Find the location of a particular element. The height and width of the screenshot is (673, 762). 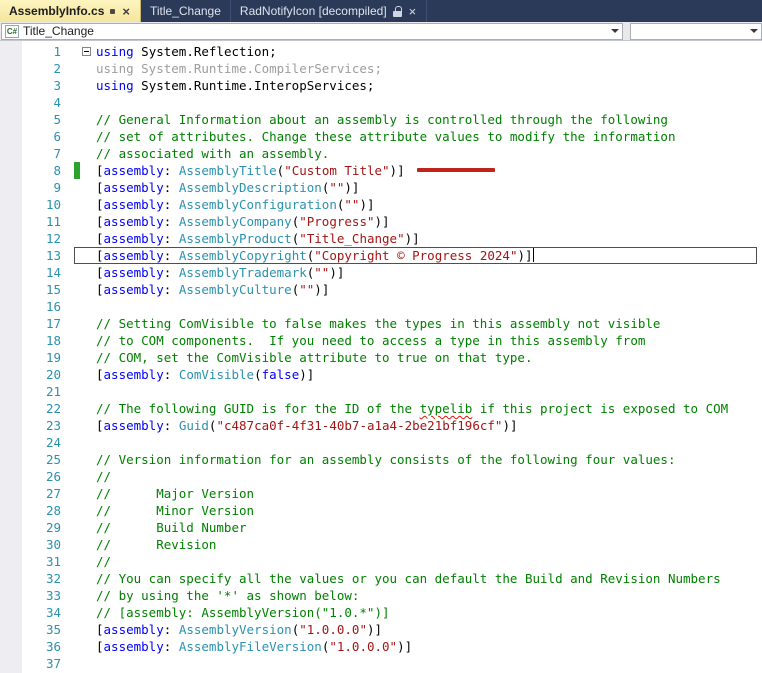

code-line: 3 using System.Runtime.InteropServices; is located at coordinates (381, 85).